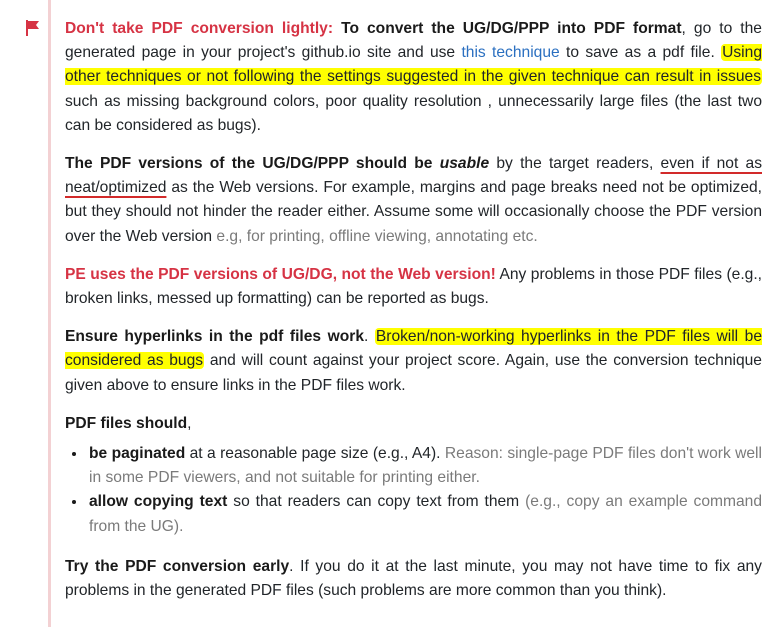 Image resolution: width=784 pixels, height=627 pixels. Describe the element at coordinates (158, 502) in the screenshot. I see `bold-text: allow copying text` at that location.